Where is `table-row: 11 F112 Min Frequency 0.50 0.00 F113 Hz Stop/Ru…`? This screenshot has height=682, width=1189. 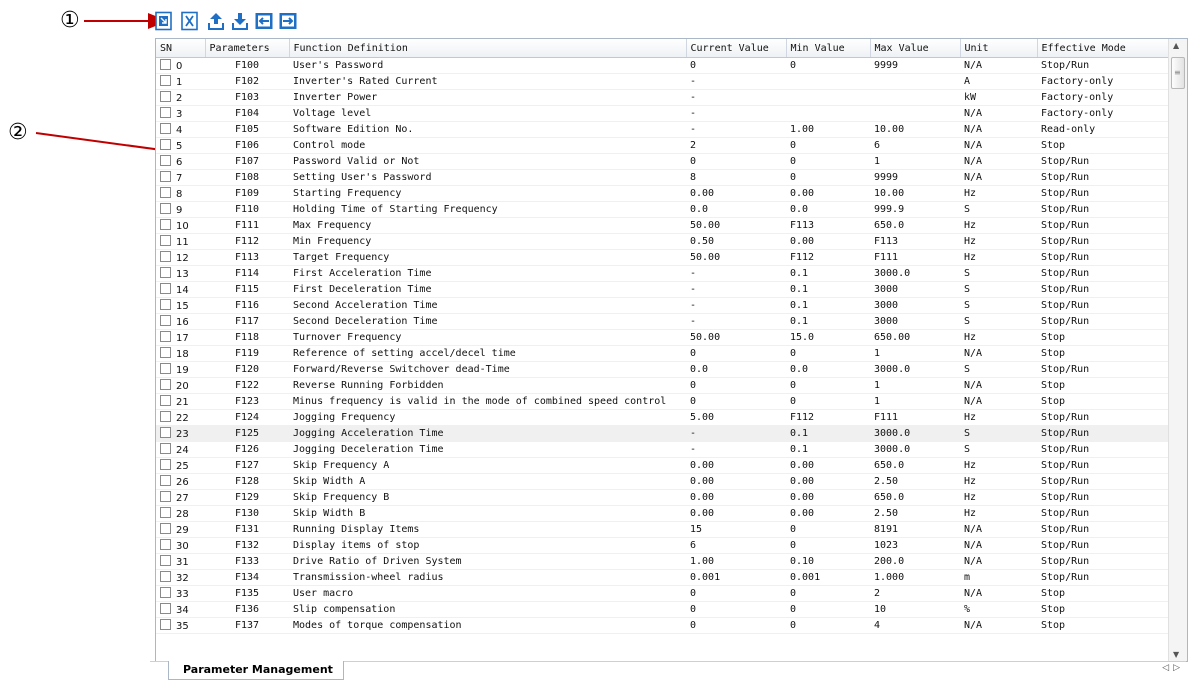
table-row: 11 F112 Min Frequency 0.50 0.00 F113 Hz Stop/Ru… is located at coordinates (662, 241).